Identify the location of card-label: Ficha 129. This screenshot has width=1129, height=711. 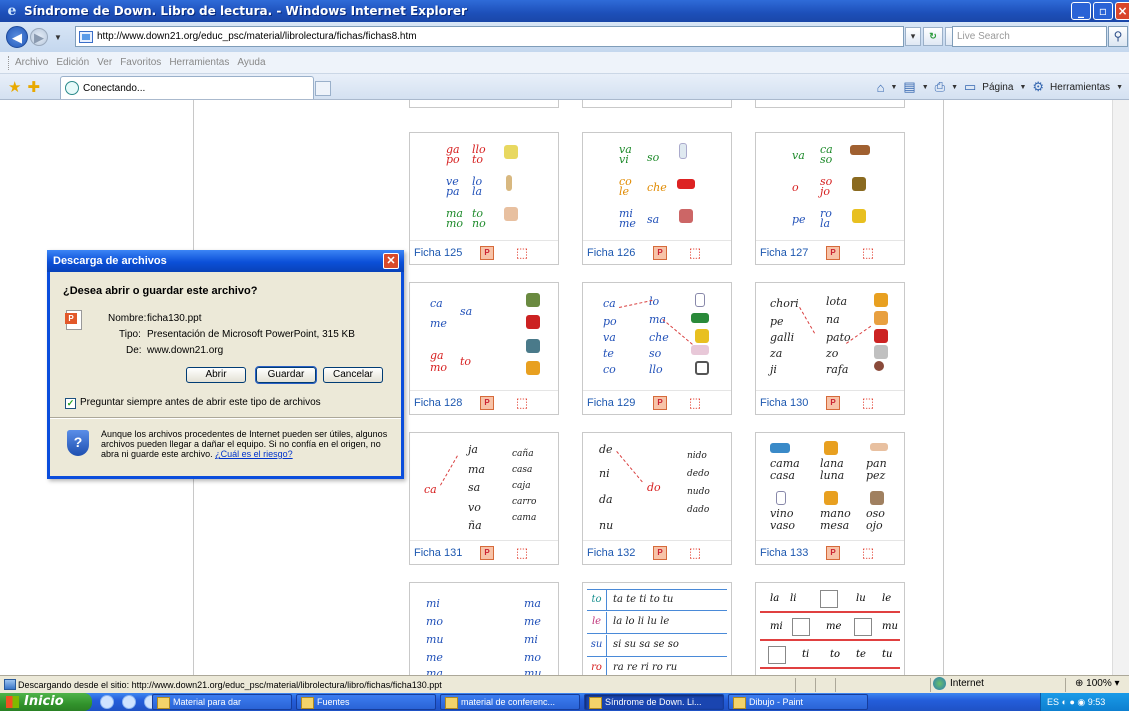
(620, 403).